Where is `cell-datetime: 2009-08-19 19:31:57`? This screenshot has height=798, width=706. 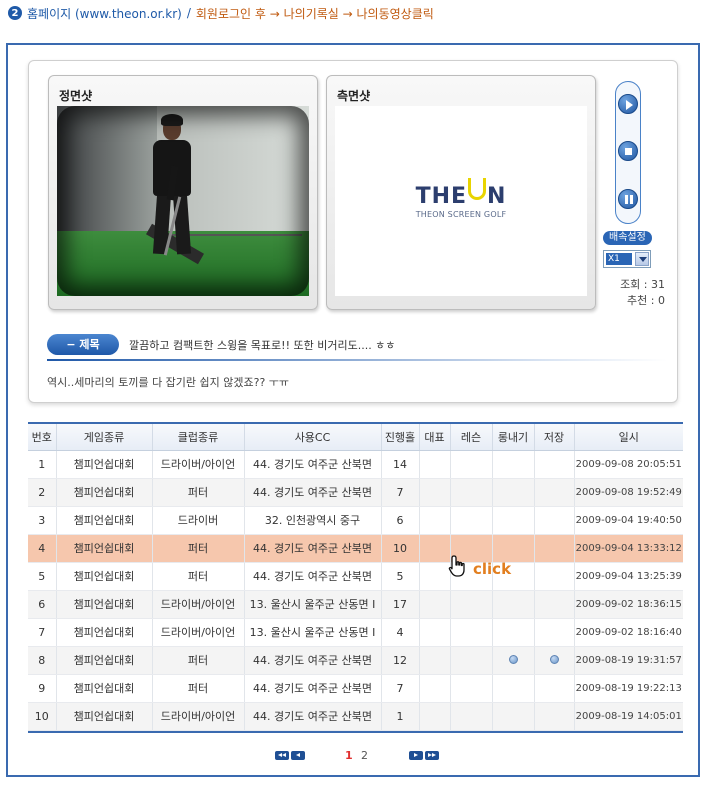
cell-datetime: 2009-08-19 19:31:57 is located at coordinates (628, 660).